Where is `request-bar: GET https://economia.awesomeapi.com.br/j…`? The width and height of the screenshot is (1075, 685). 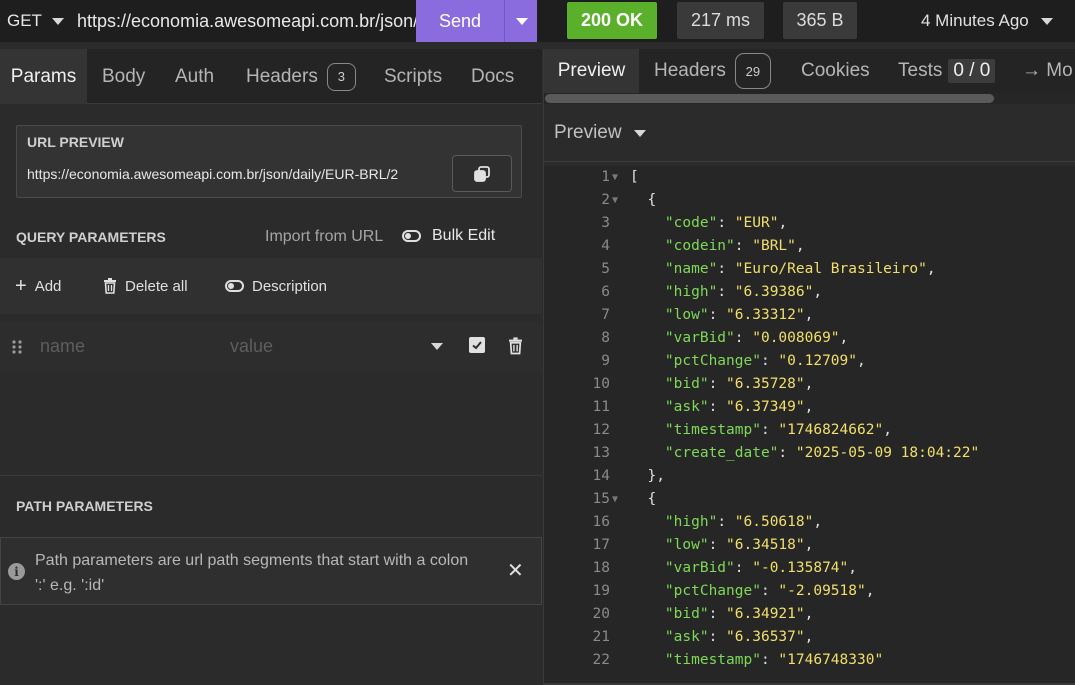 request-bar: GET https://economia.awesomeapi.com.br/j… is located at coordinates (537, 21).